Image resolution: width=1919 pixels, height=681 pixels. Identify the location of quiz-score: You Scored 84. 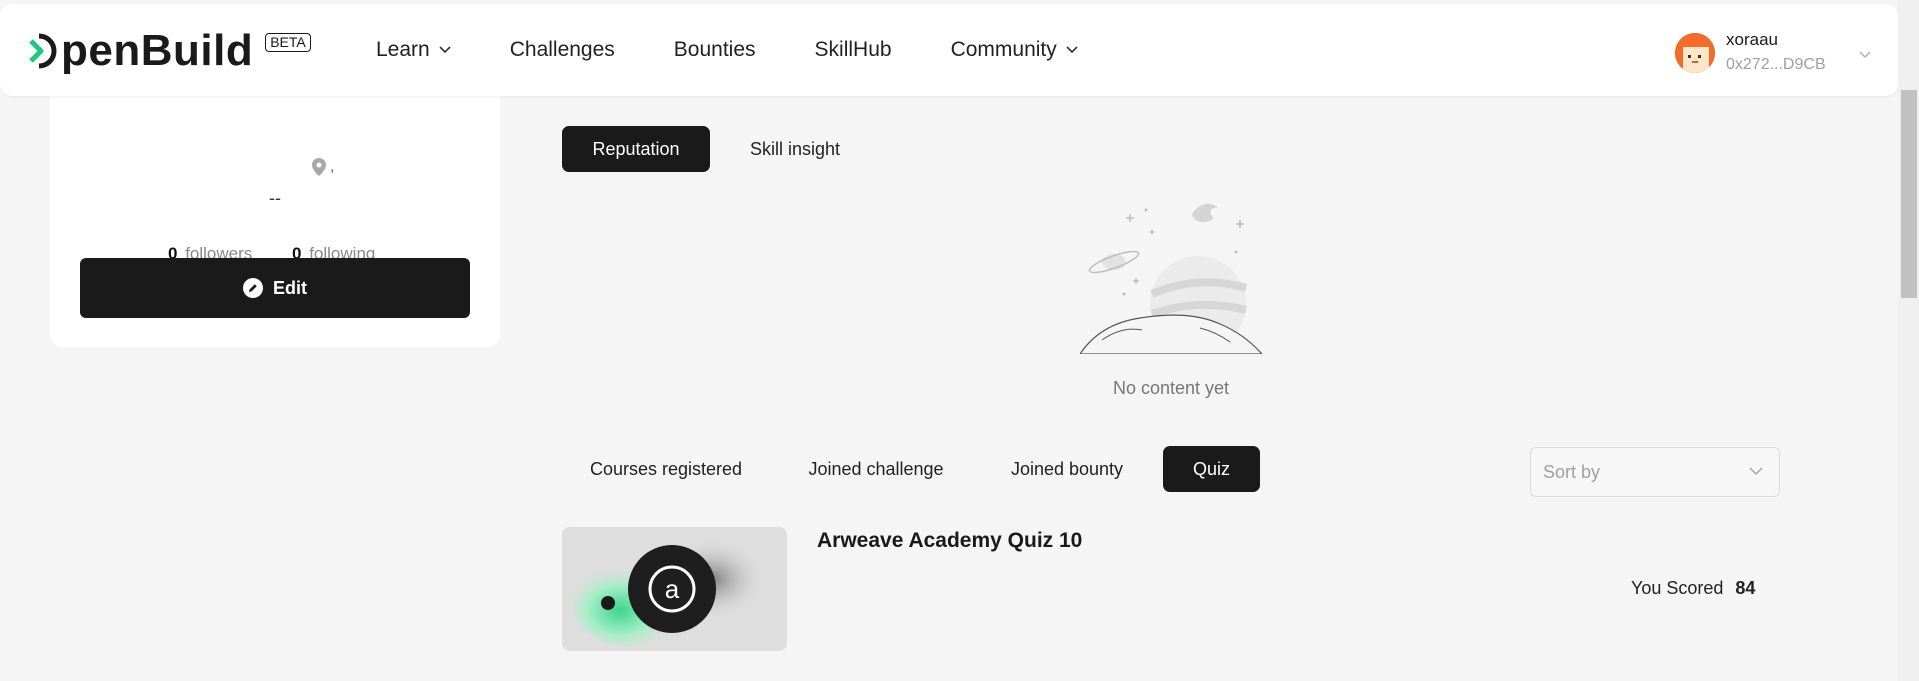
(1693, 588).